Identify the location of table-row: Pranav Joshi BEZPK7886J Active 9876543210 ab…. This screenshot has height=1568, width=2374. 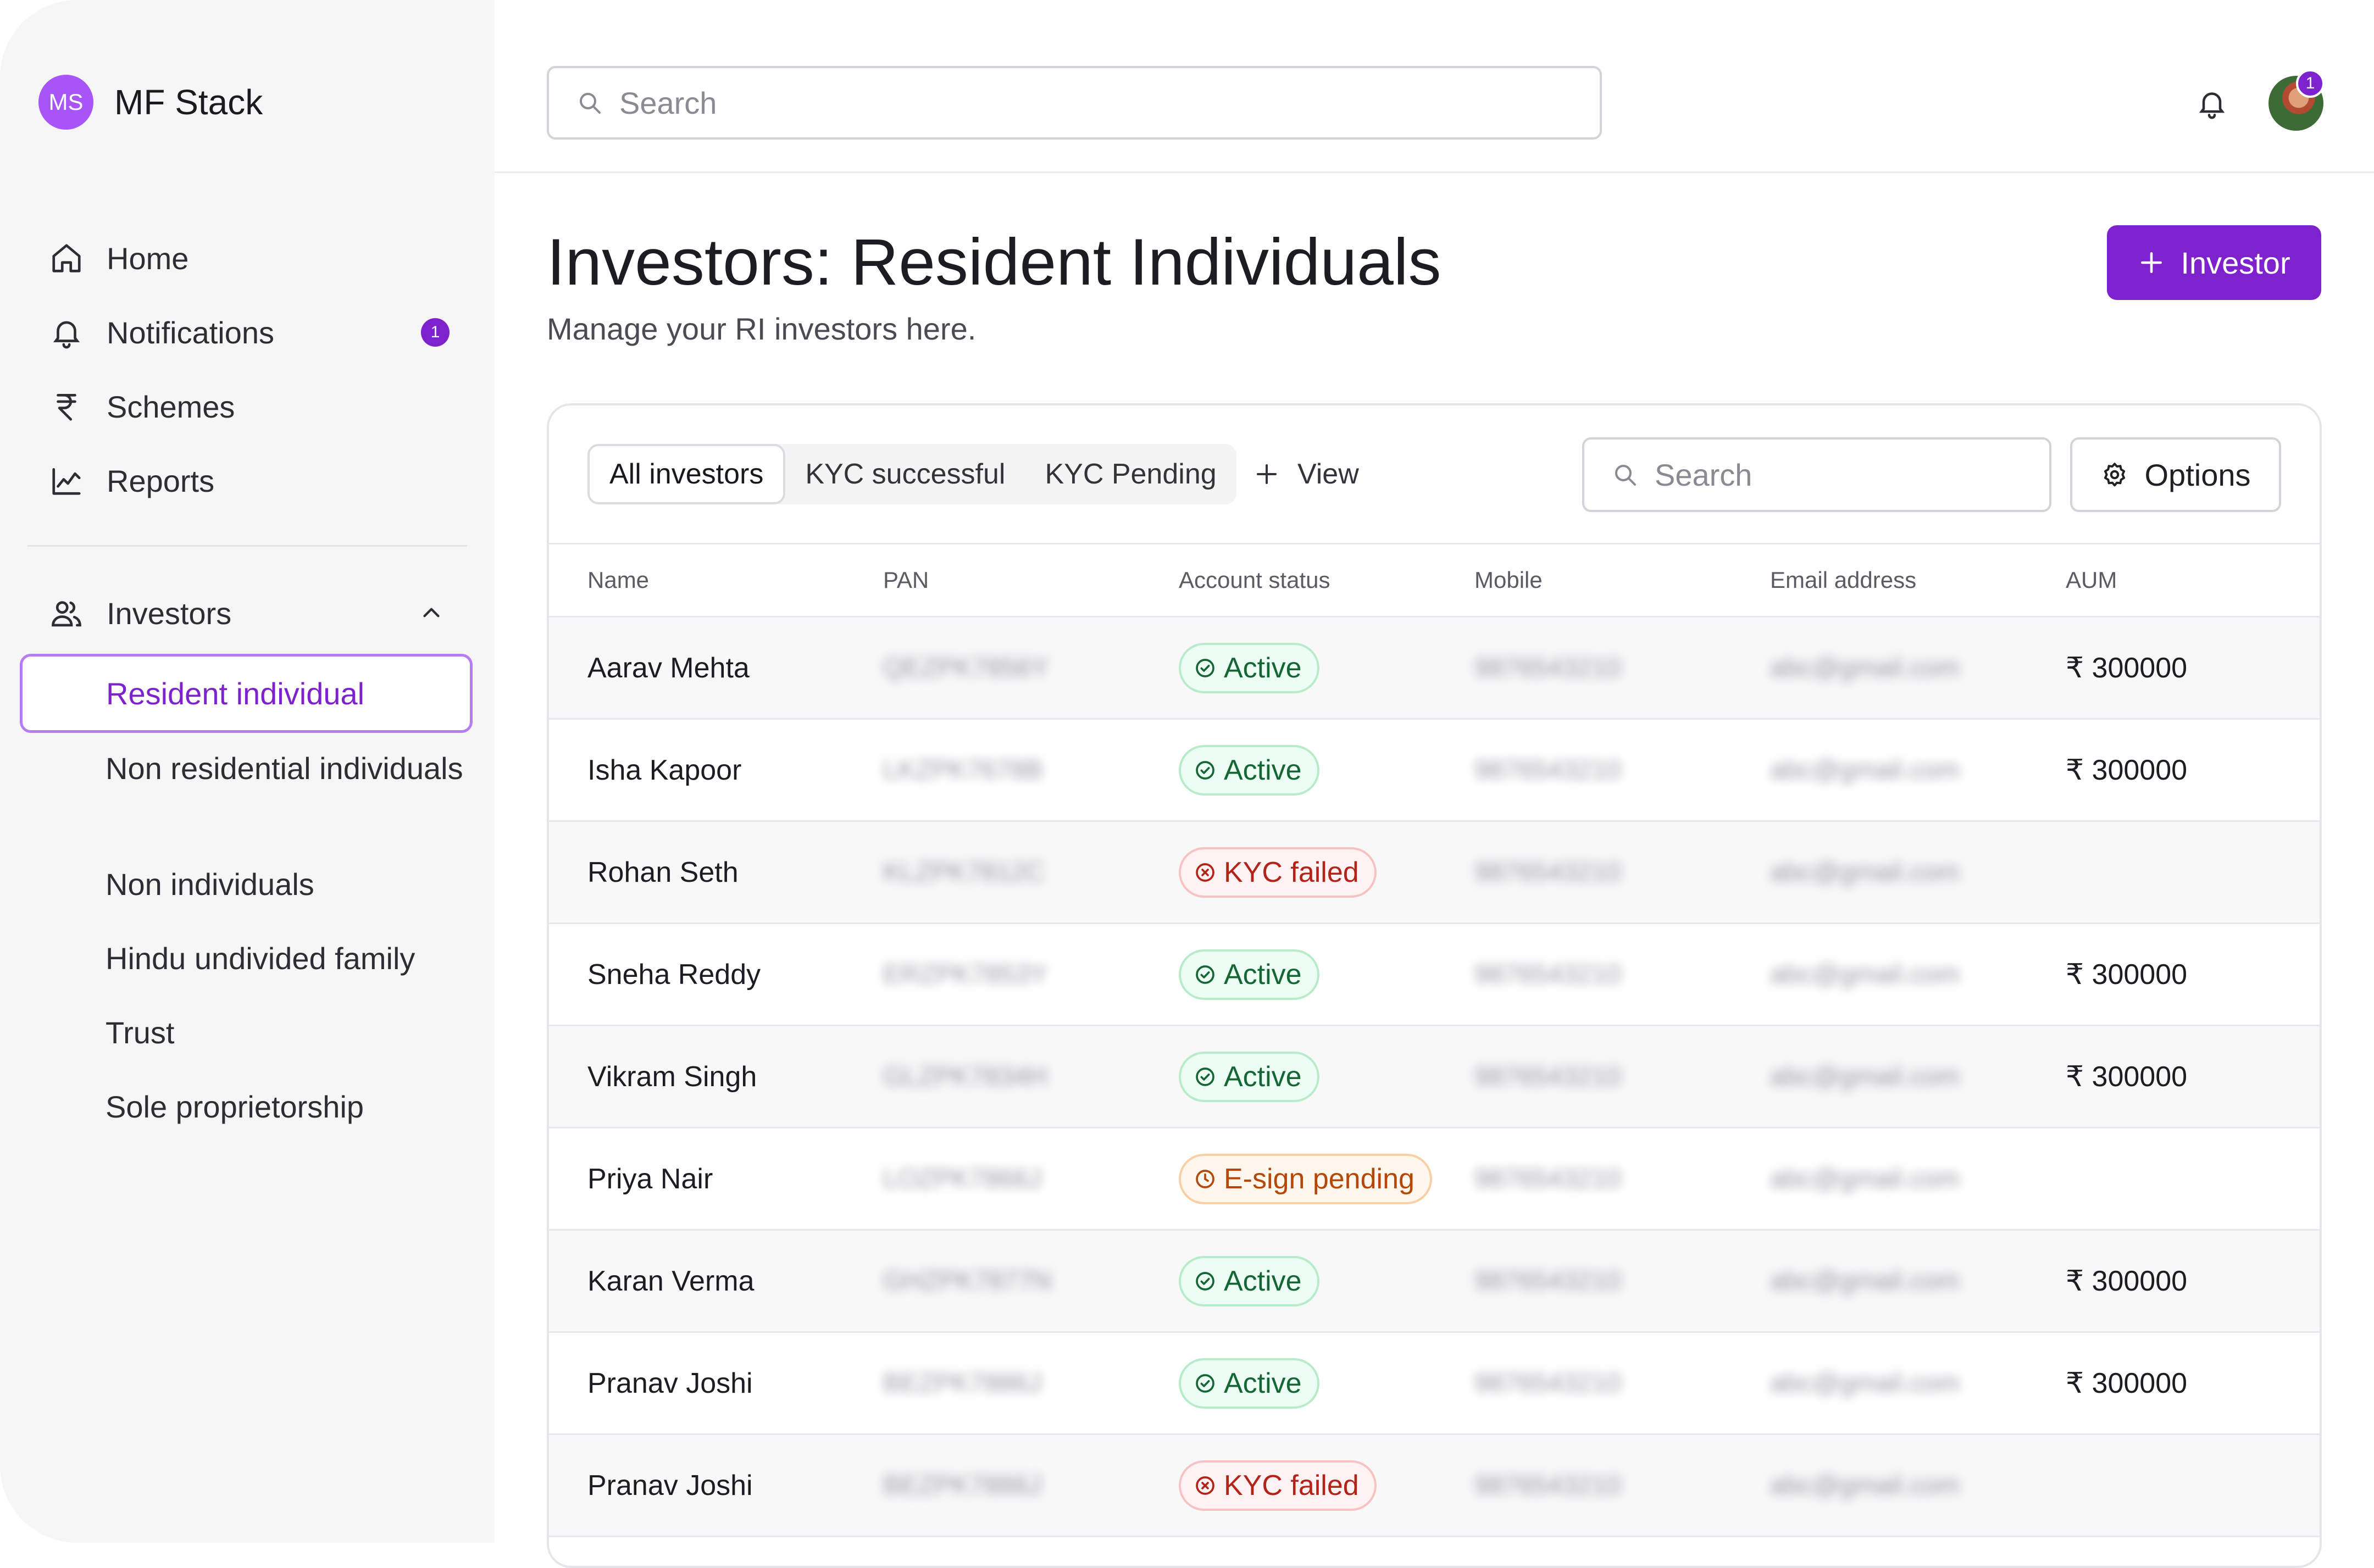
(1434, 1384).